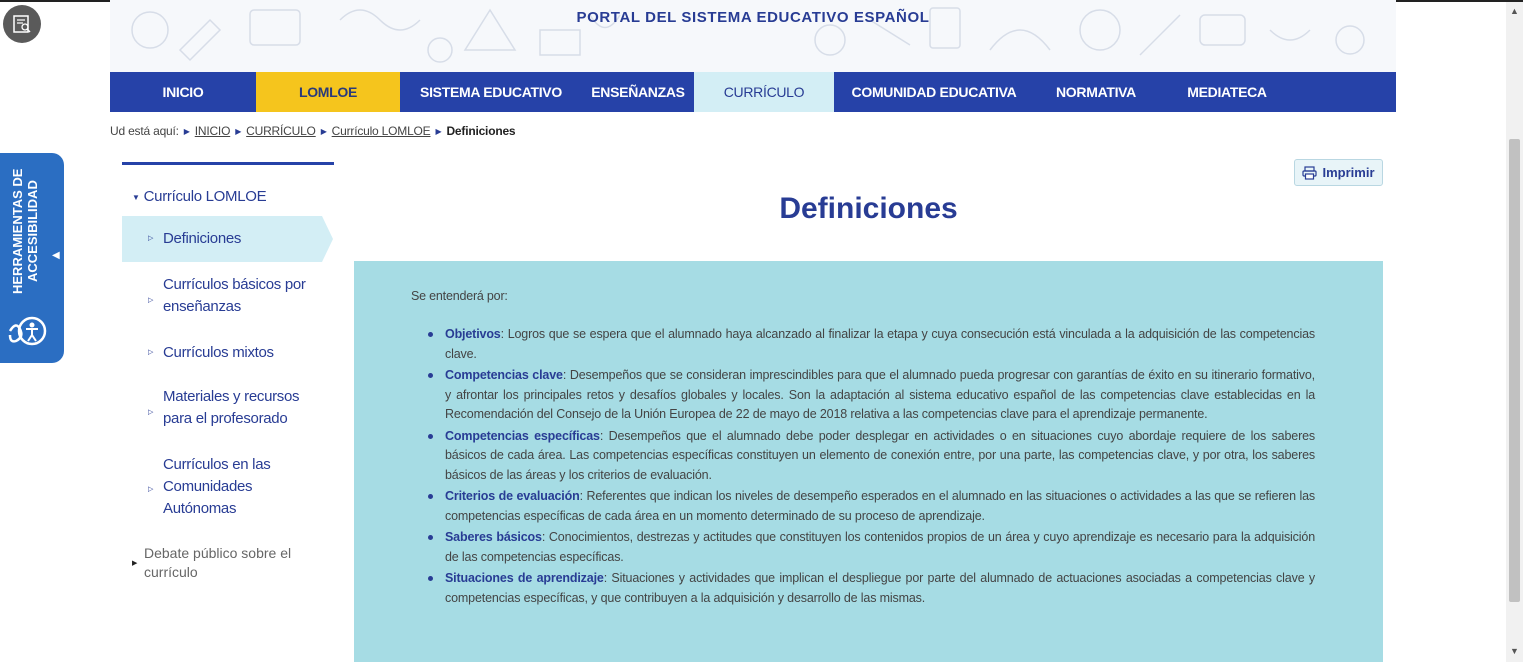  Describe the element at coordinates (1348, 172) in the screenshot. I see `print-label: Imprimir` at that location.